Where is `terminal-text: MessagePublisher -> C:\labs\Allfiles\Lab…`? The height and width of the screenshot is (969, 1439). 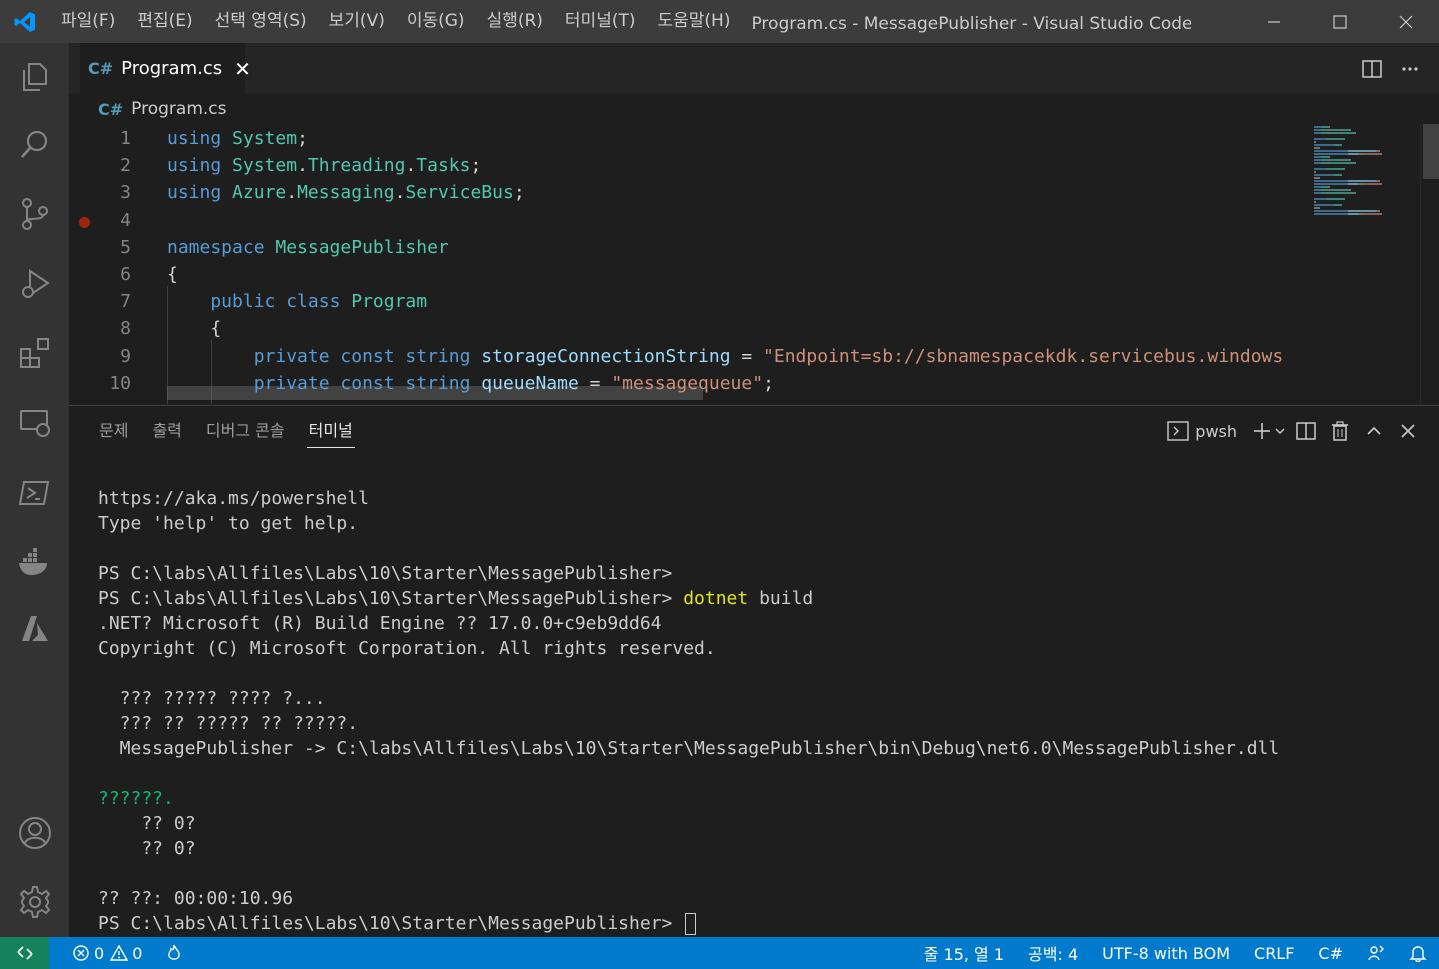 terminal-text: MessagePublisher -> C:\labs\Allfiles\Lab… is located at coordinates (689, 748).